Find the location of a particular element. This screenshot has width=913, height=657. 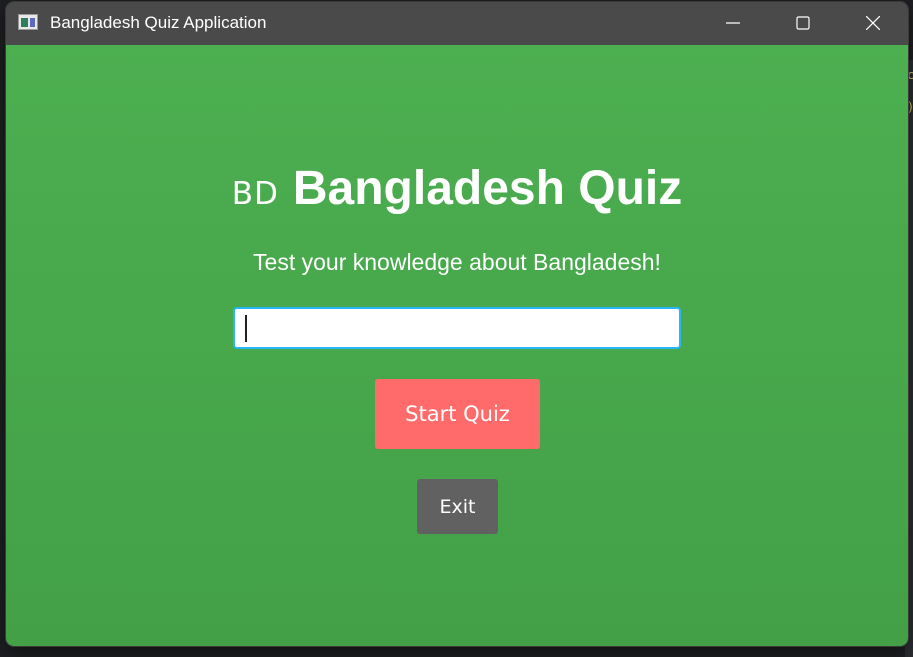

exit-button: Exit is located at coordinates (457, 506).